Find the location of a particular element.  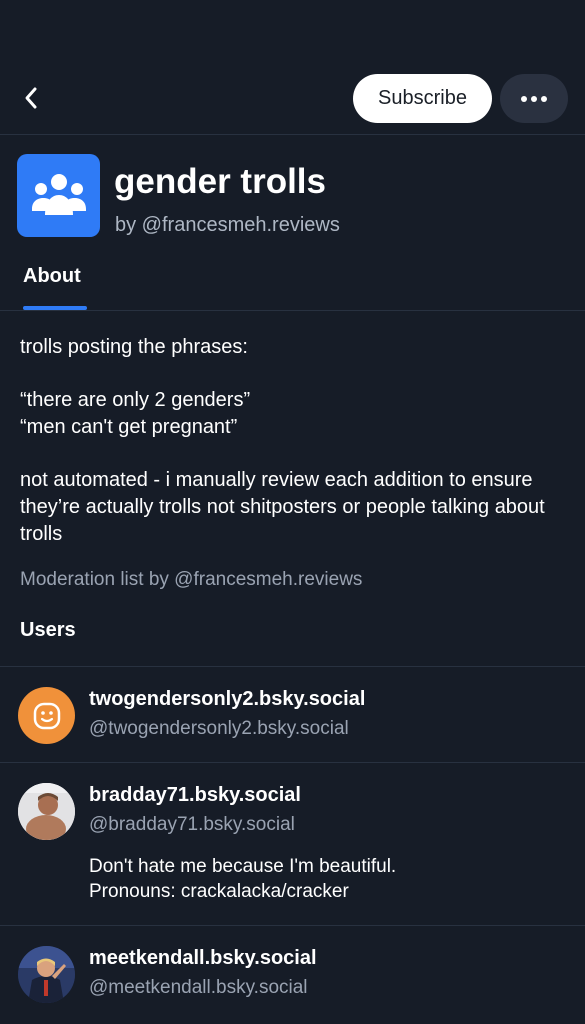

user-display-name: meetkendall.bsky.social is located at coordinates (203, 958).